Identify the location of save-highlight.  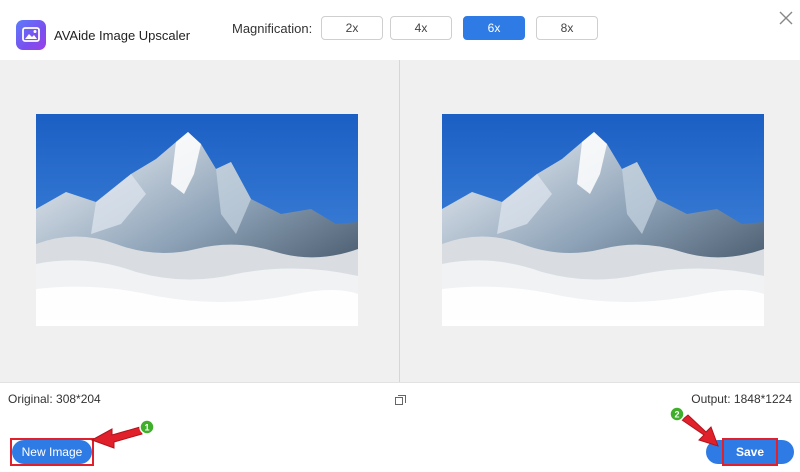
(750, 452).